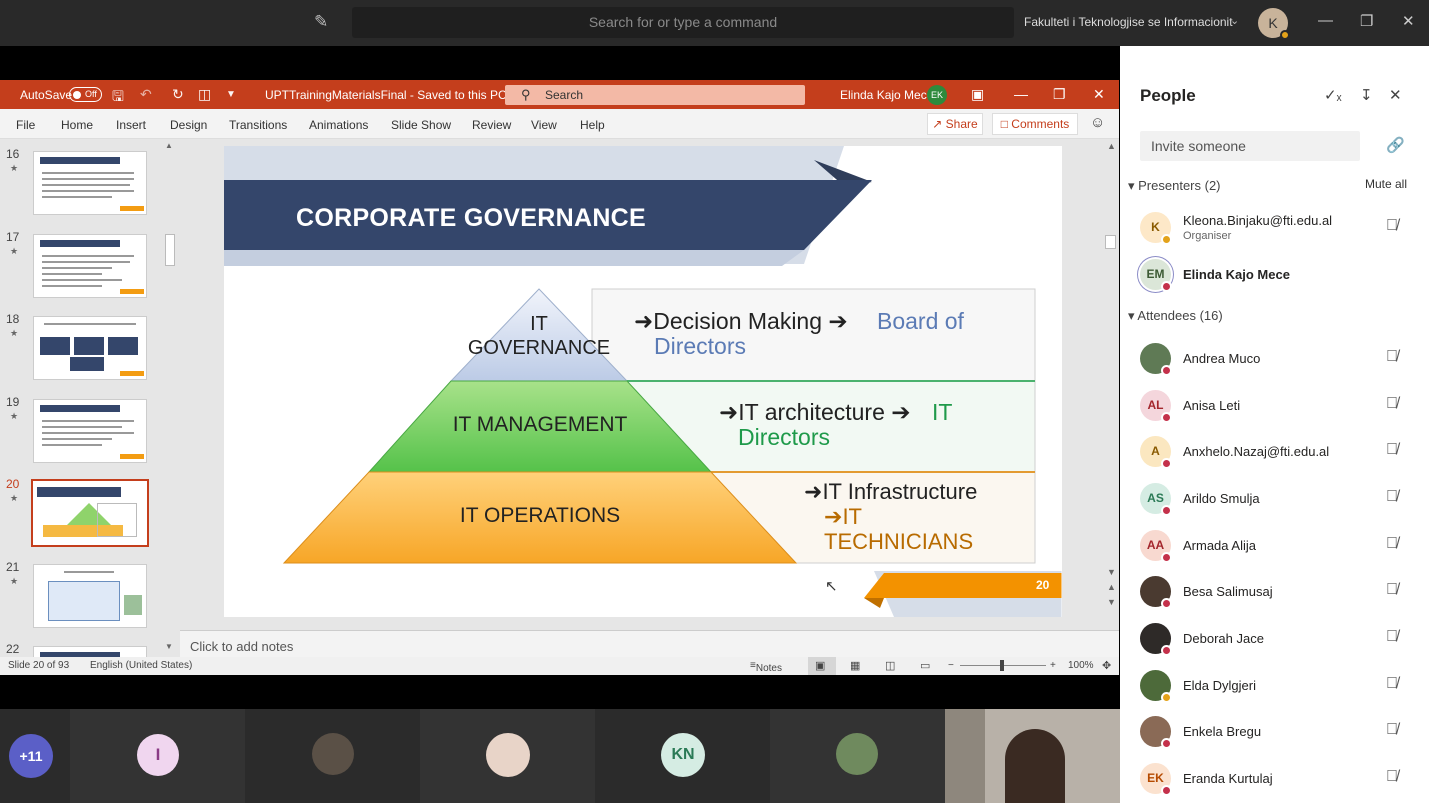 The image size is (1429, 803). I want to click on mute-all-button: Mute all, so click(1386, 184).